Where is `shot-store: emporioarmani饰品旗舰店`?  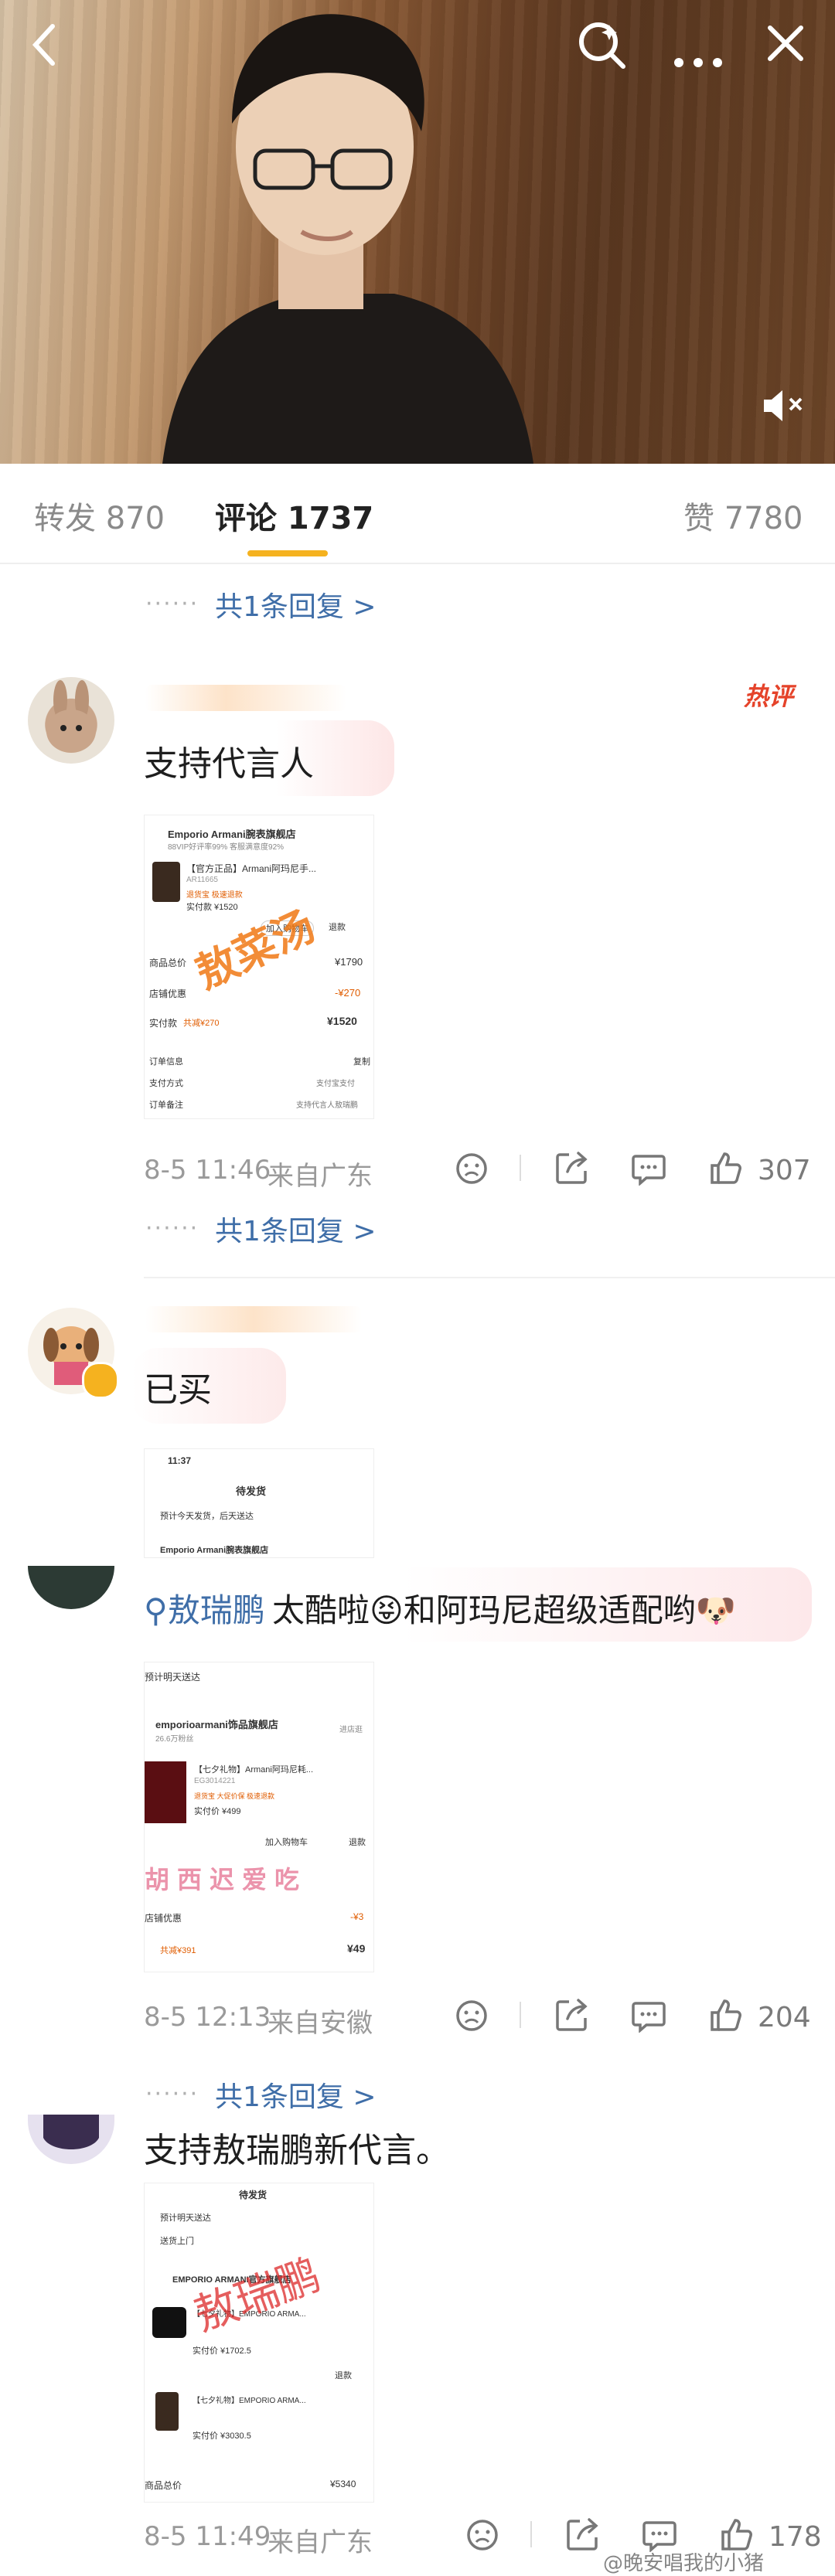 shot-store: emporioarmani饰品旗舰店 is located at coordinates (216, 1724).